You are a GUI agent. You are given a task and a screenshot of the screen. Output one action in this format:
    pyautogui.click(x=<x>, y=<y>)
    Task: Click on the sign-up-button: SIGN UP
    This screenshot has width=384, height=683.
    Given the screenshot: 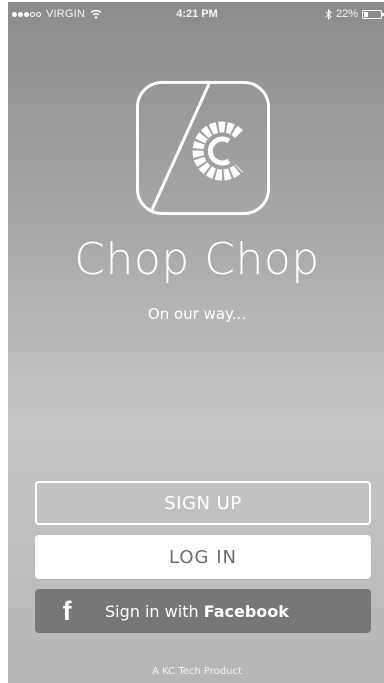 What is the action you would take?
    pyautogui.click(x=203, y=503)
    